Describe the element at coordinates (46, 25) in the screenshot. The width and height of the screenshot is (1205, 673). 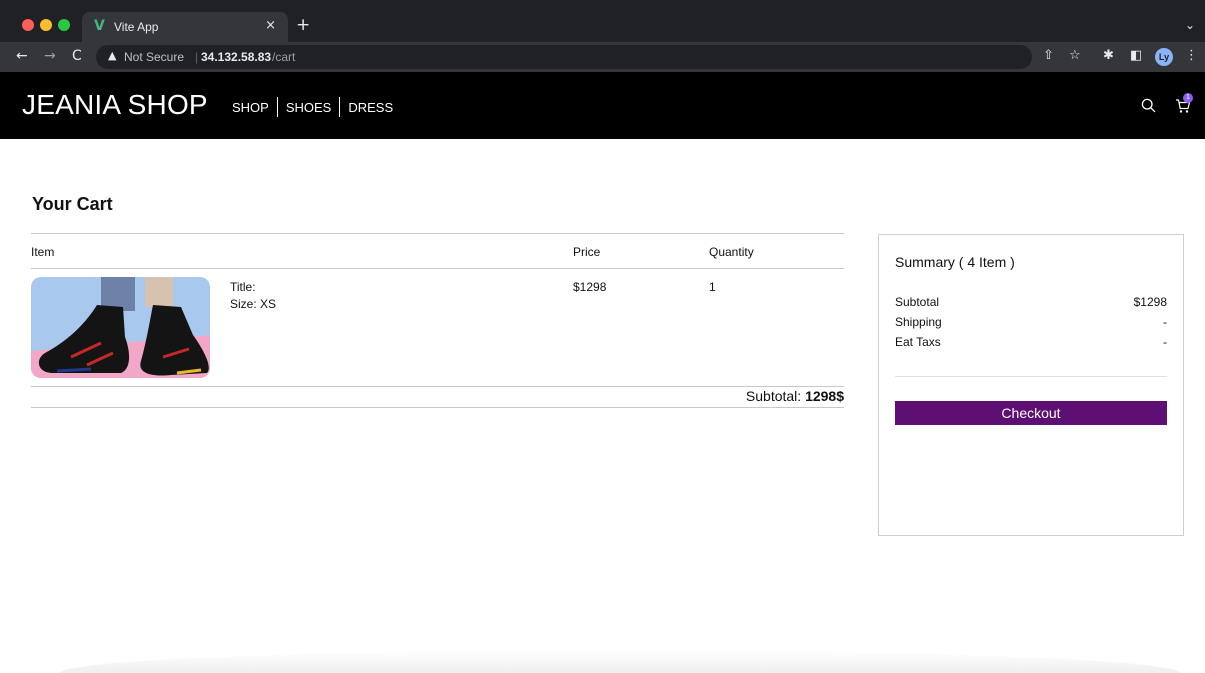
I see `minimize-window-button` at that location.